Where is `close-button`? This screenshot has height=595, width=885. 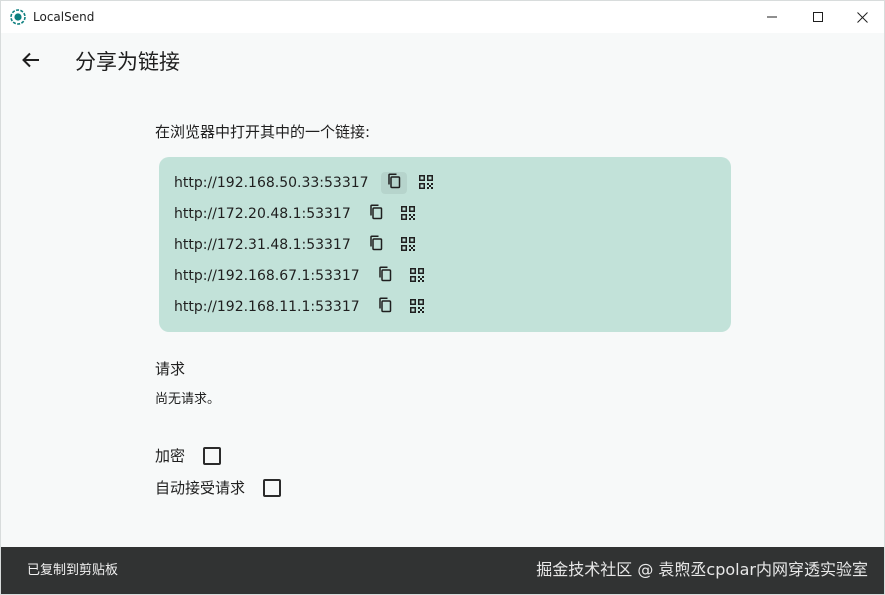 close-button is located at coordinates (861, 17).